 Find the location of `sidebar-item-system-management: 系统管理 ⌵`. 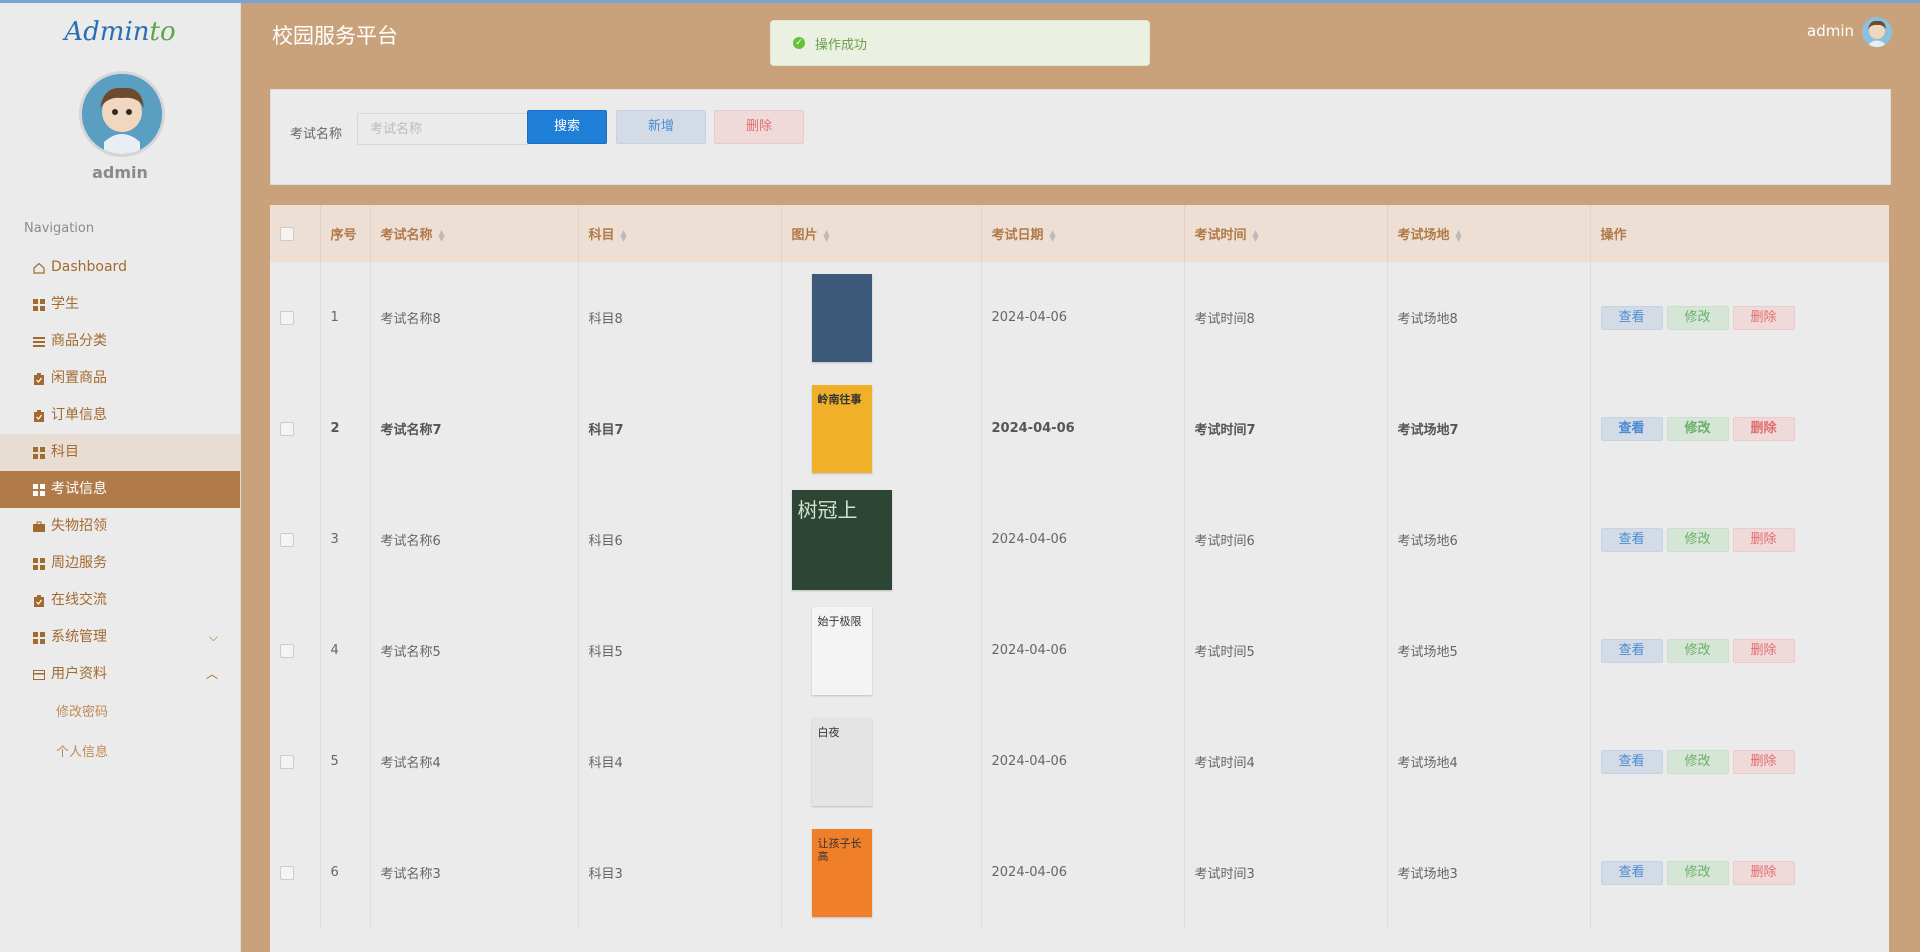

sidebar-item-system-management: 系统管理 ⌵ is located at coordinates (120, 637).